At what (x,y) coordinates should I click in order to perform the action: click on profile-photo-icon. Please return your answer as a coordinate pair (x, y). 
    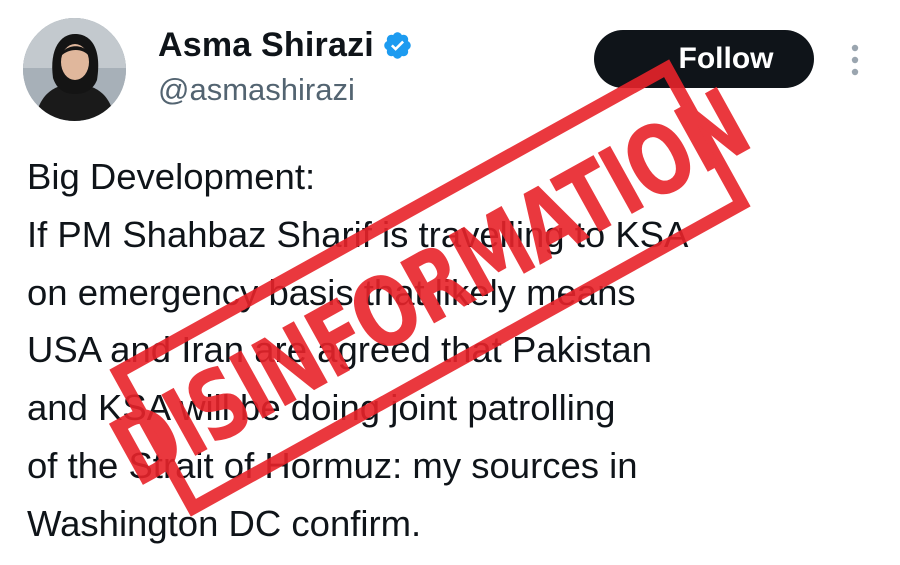
    Looking at the image, I should click on (74, 69).